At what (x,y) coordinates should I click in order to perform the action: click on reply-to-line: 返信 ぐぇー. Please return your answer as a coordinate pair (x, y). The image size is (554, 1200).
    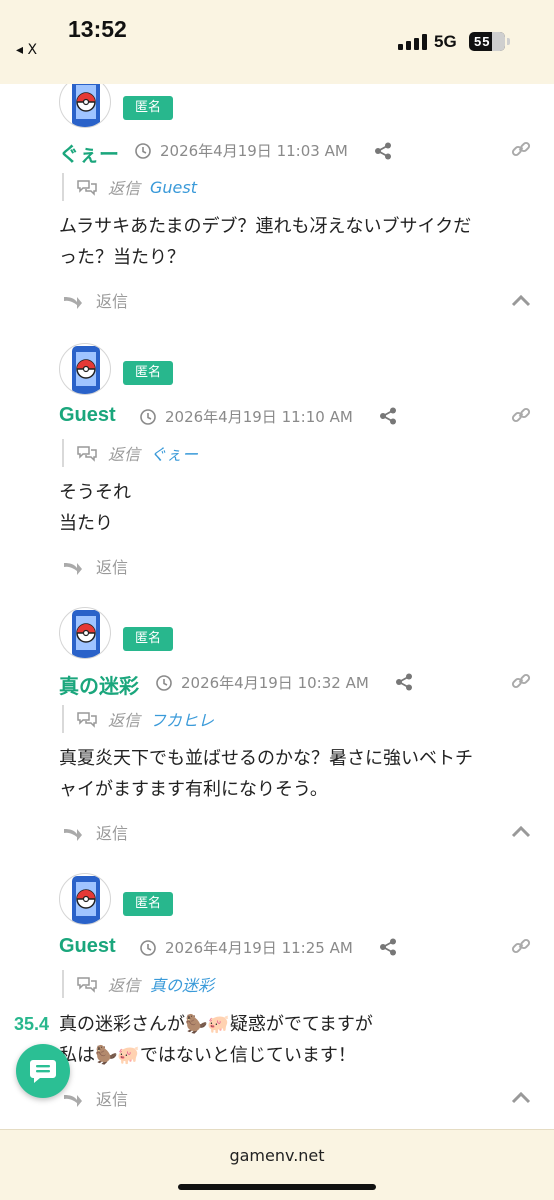
    Looking at the image, I should click on (130, 453).